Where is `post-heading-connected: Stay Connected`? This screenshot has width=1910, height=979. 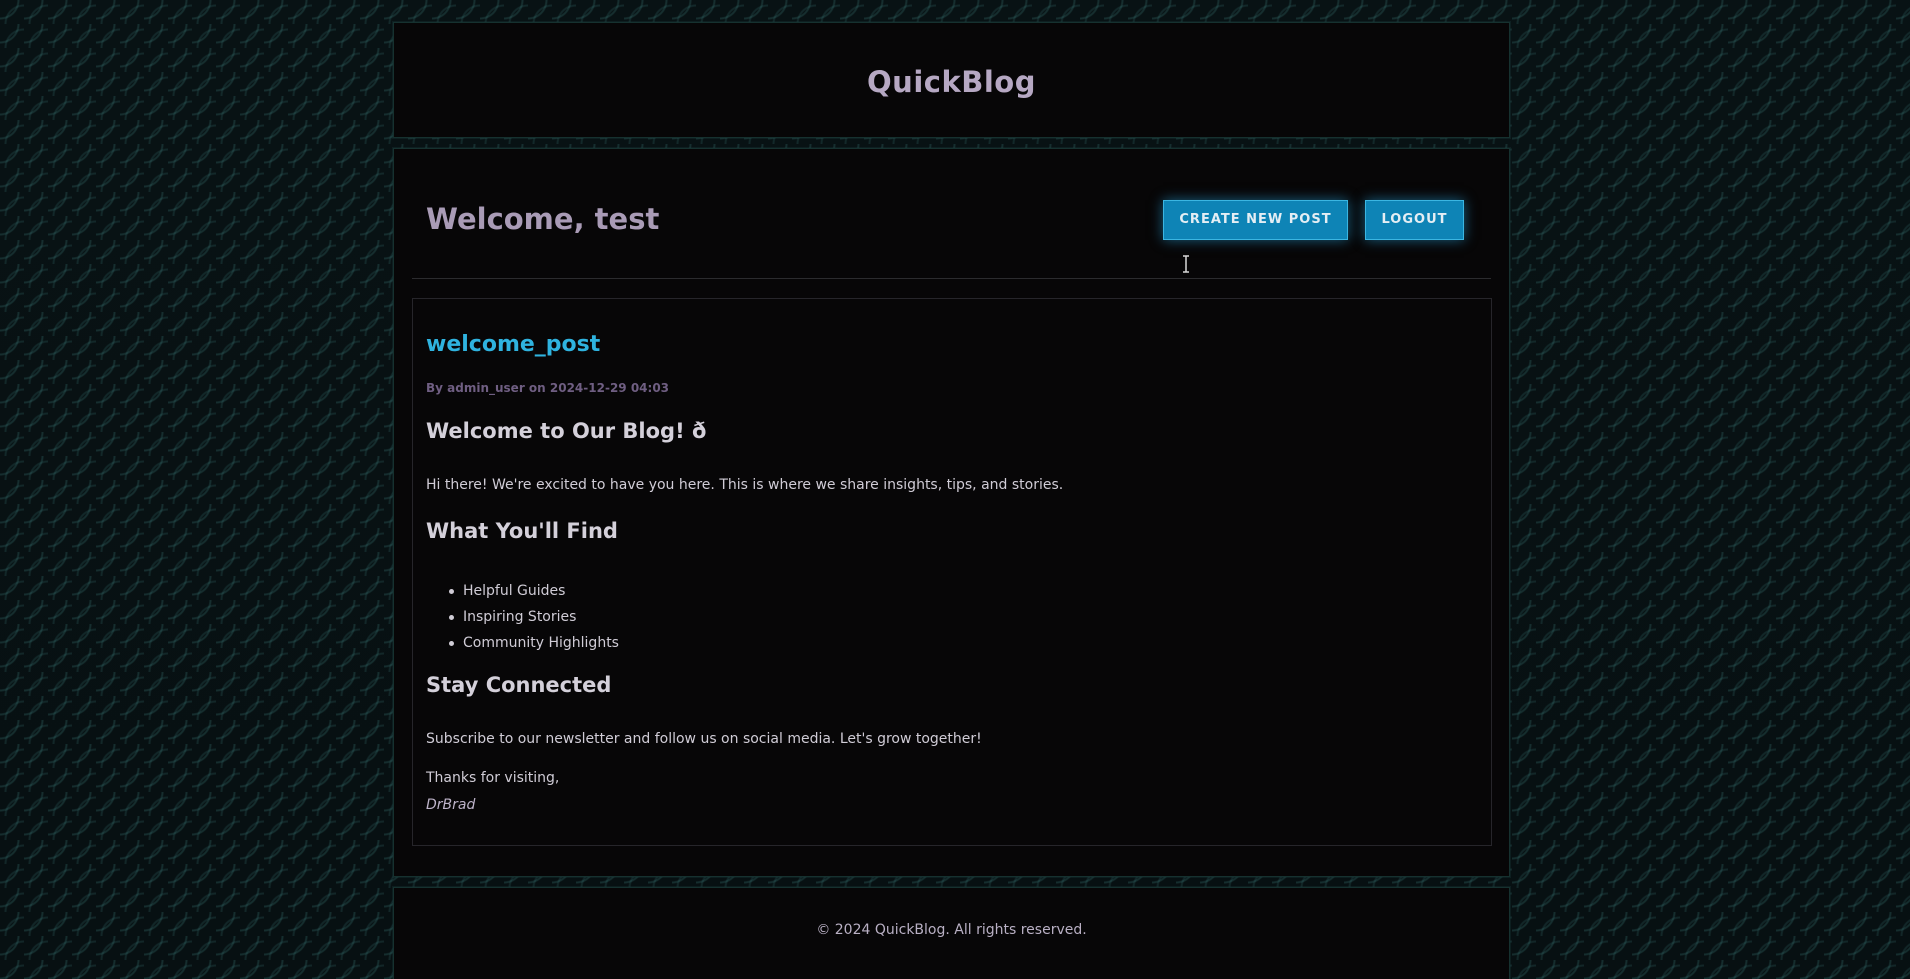
post-heading-connected: Stay Connected is located at coordinates (519, 685).